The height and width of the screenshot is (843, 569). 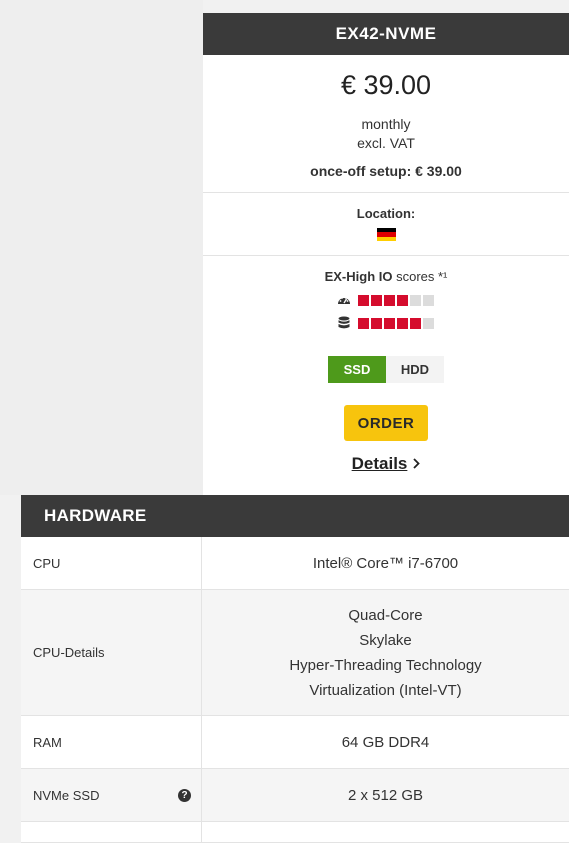 I want to click on table-row: NVMe SSD ? 2 x 512 GB, so click(x=295, y=795).